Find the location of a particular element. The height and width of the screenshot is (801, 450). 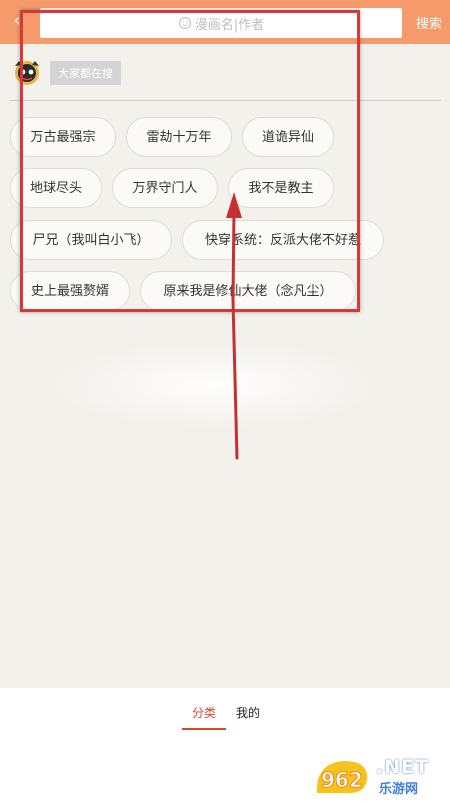

divider is located at coordinates (225, 100).